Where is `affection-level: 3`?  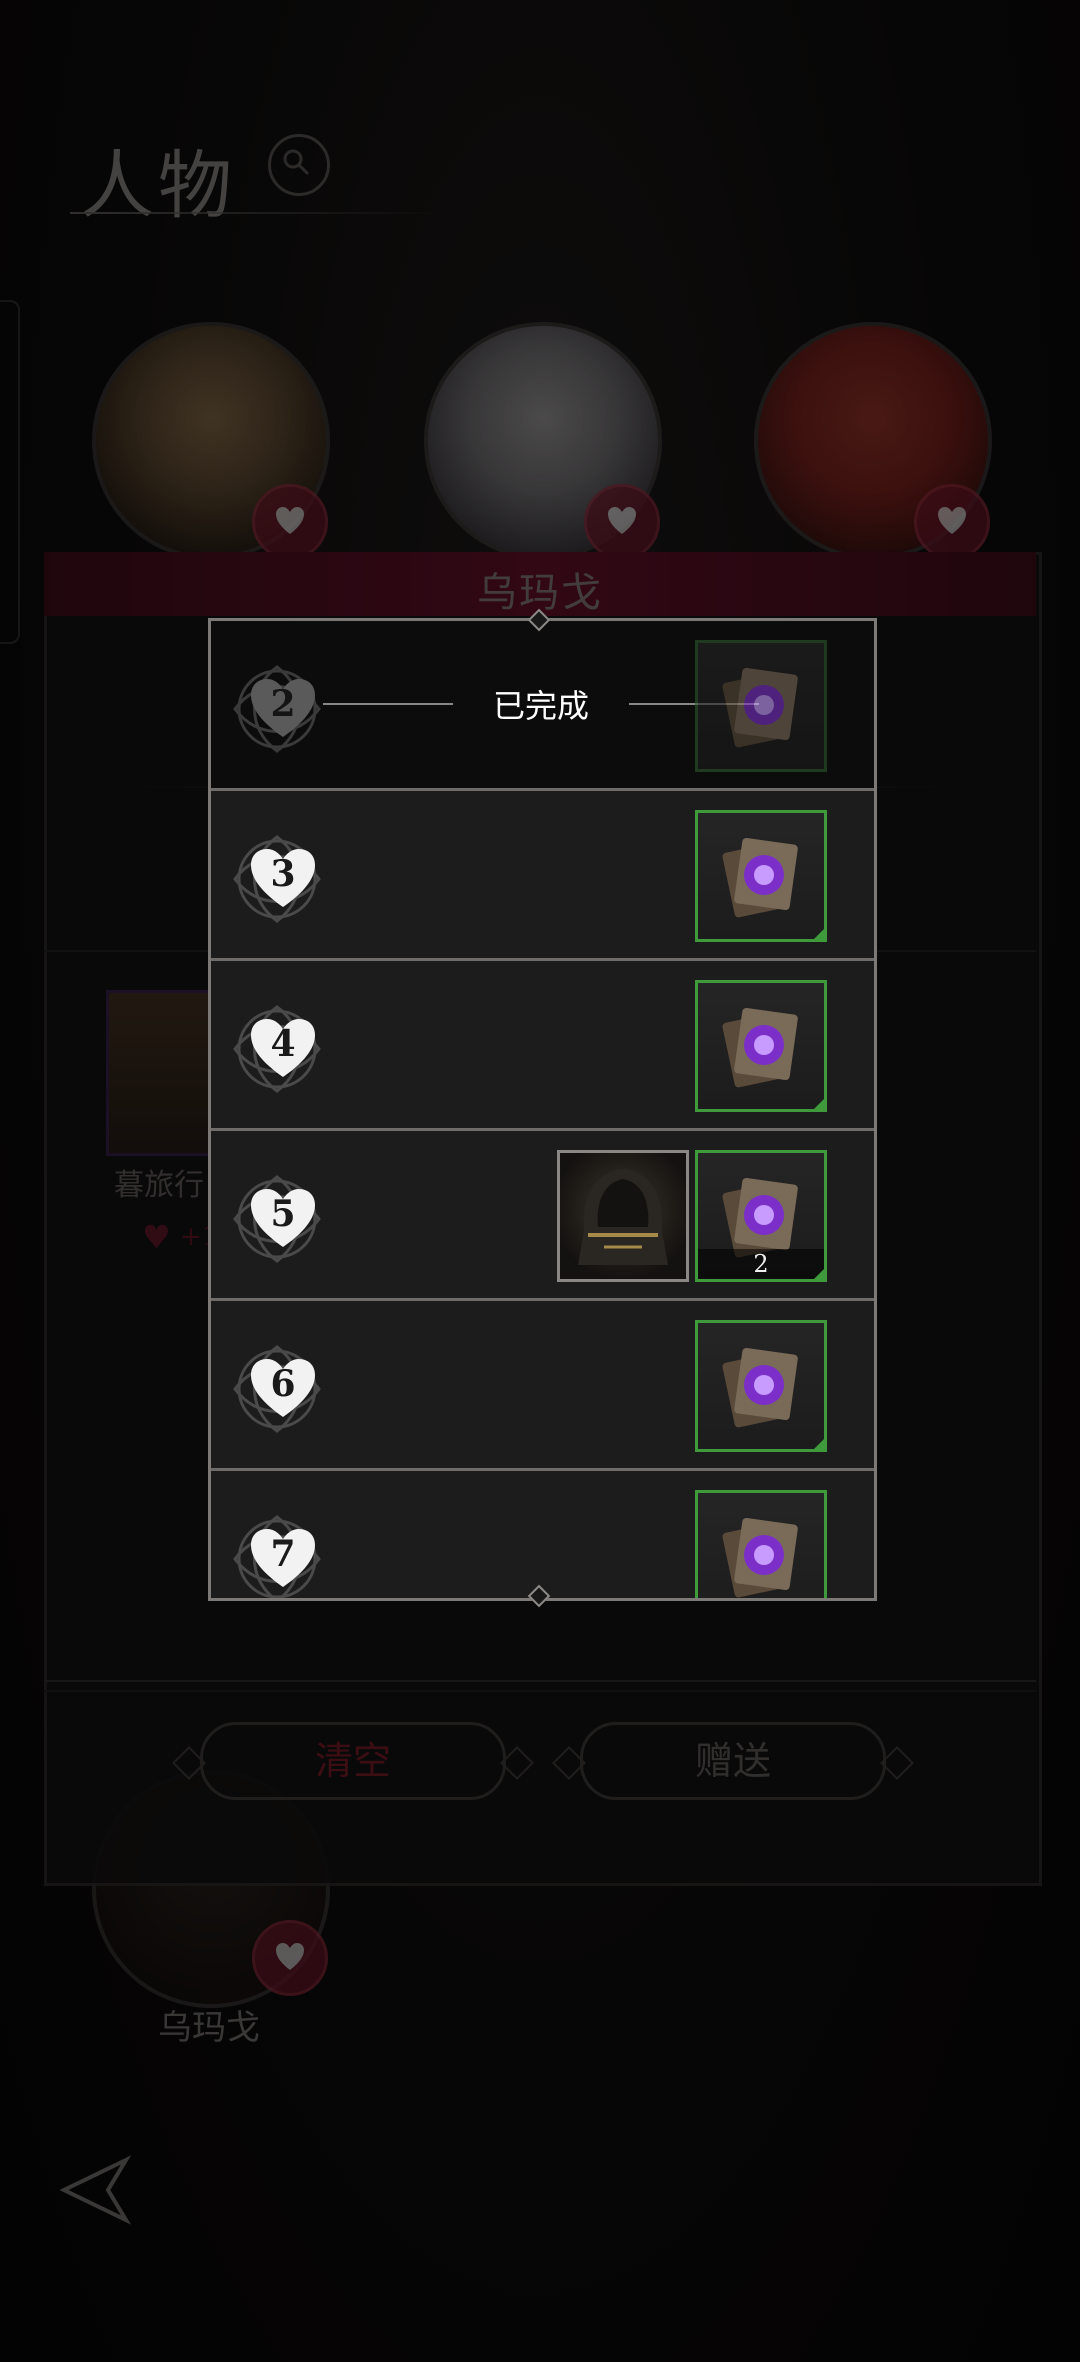 affection-level: 3 is located at coordinates (283, 874).